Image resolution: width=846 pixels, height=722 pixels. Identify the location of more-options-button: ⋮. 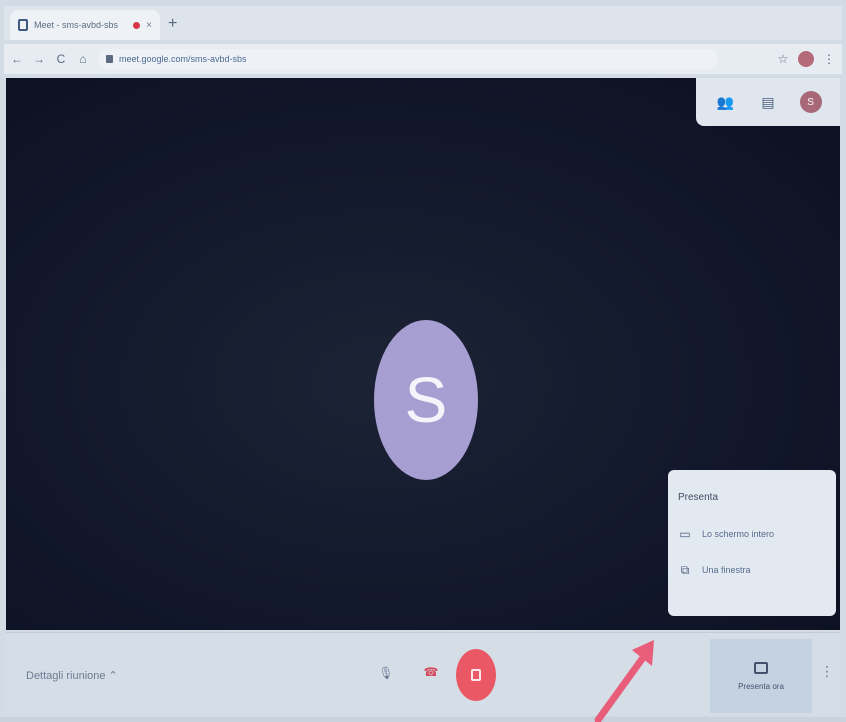
(827, 671).